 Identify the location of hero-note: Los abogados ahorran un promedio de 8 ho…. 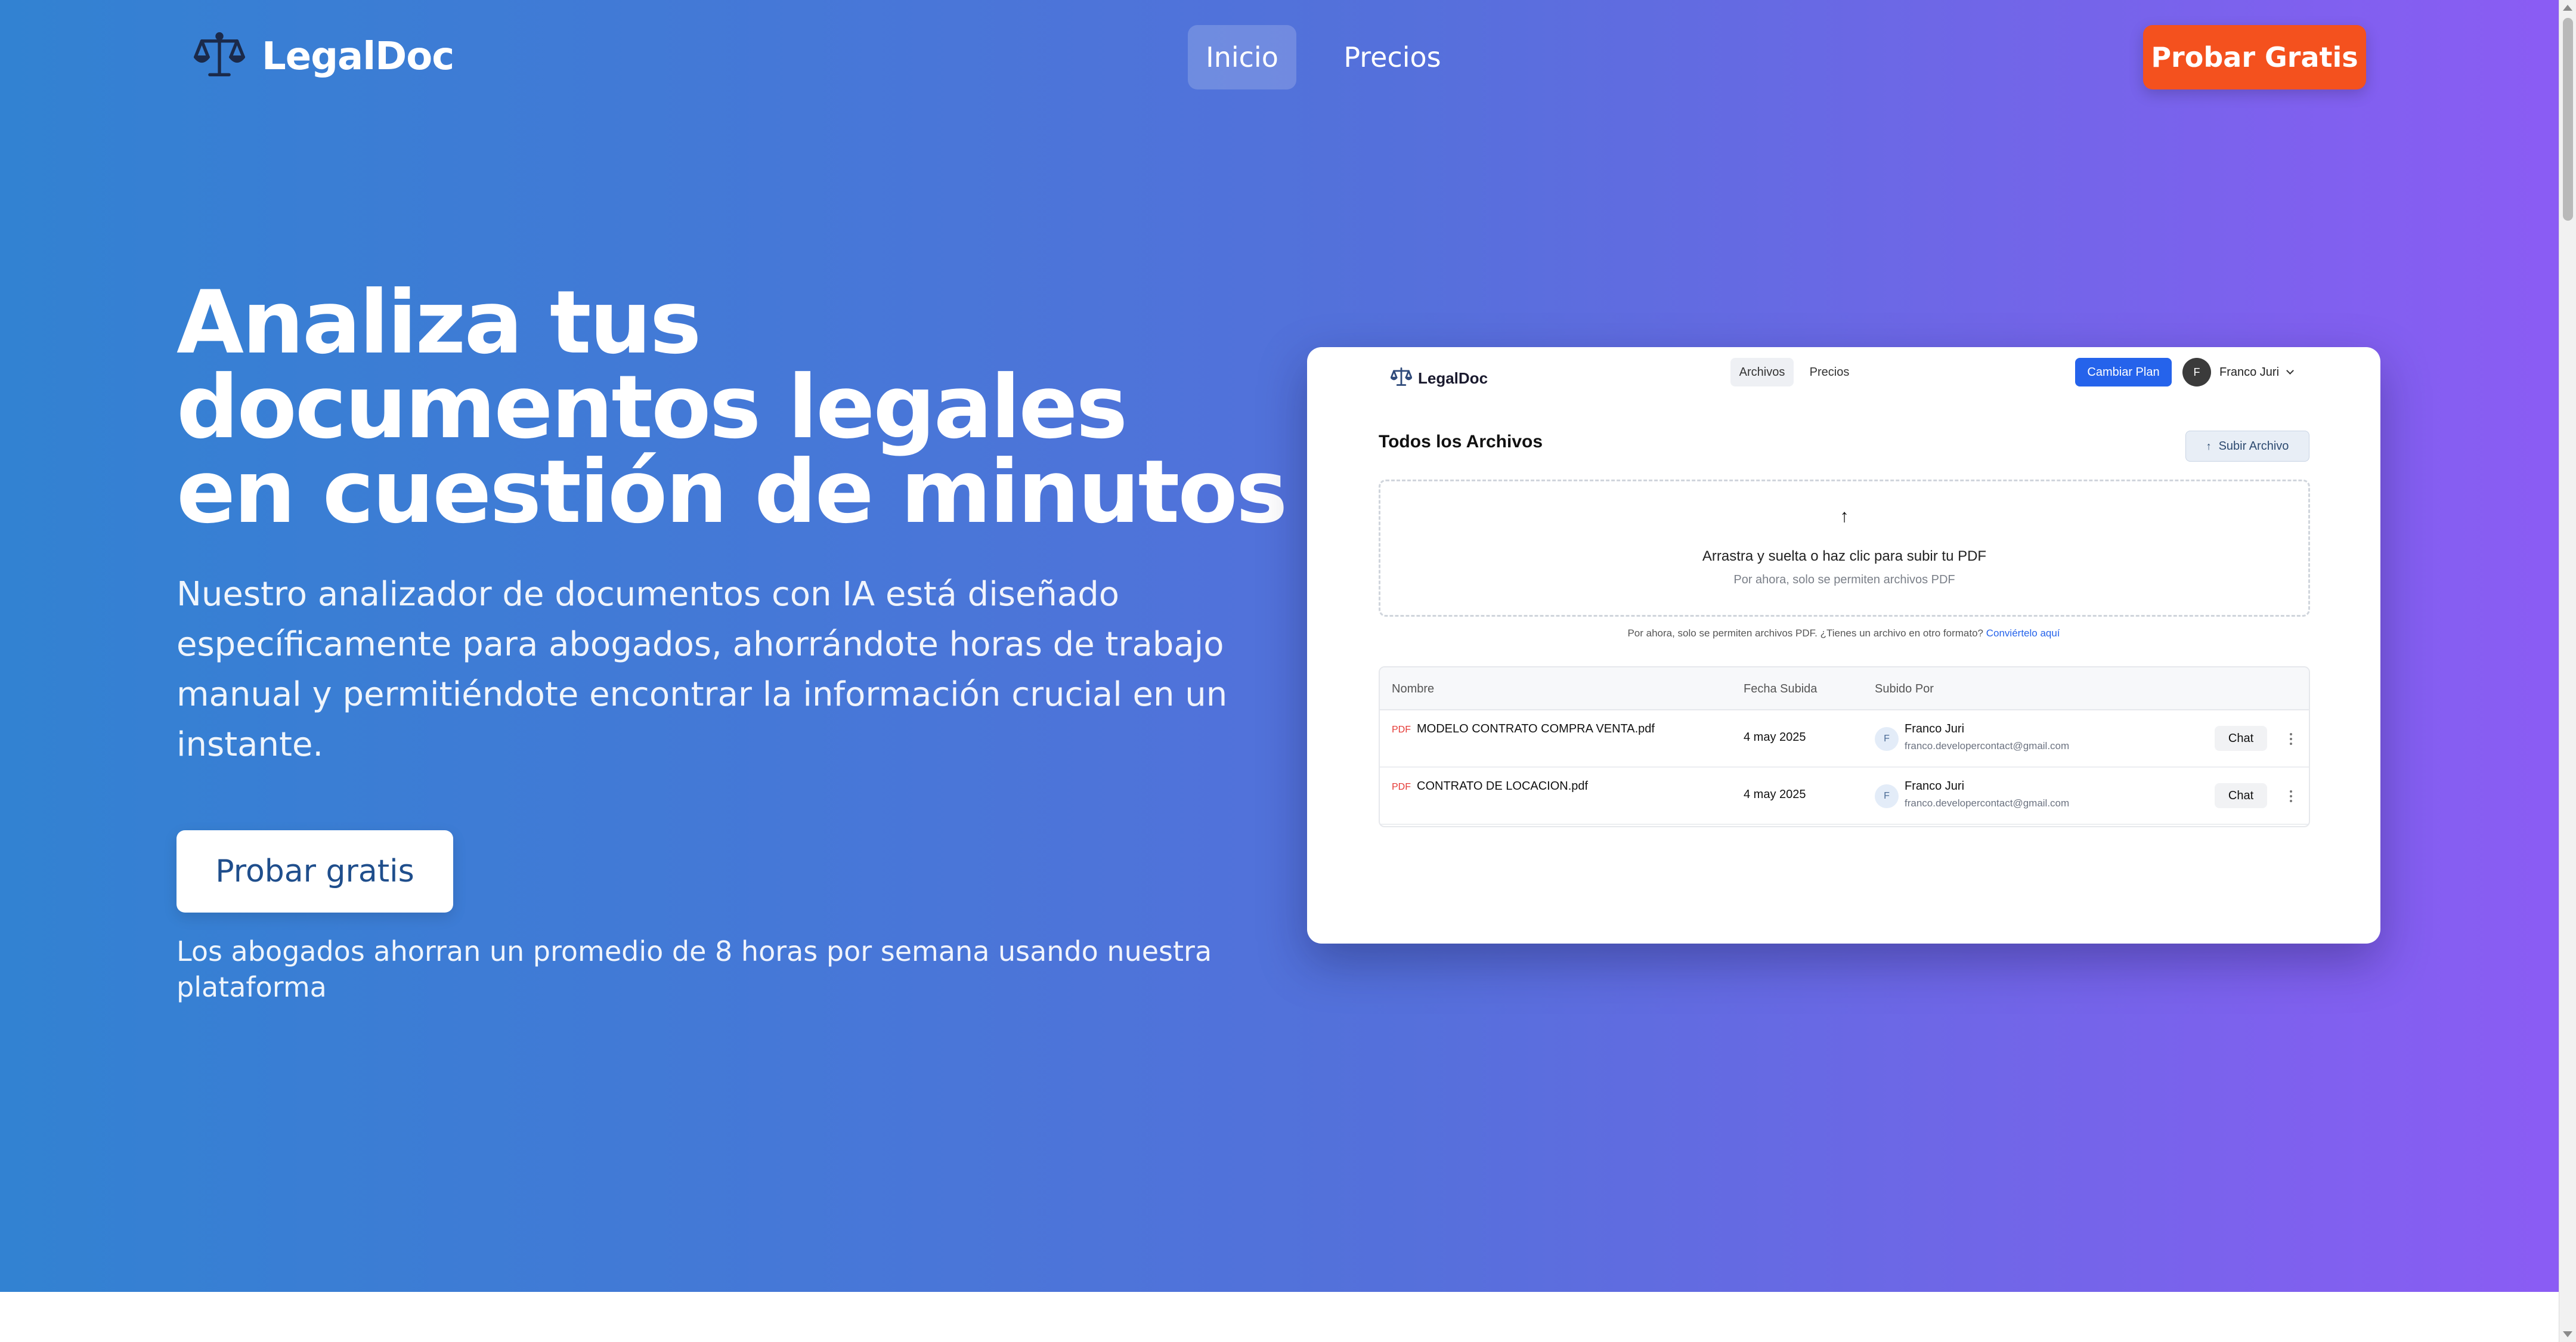
(694, 969).